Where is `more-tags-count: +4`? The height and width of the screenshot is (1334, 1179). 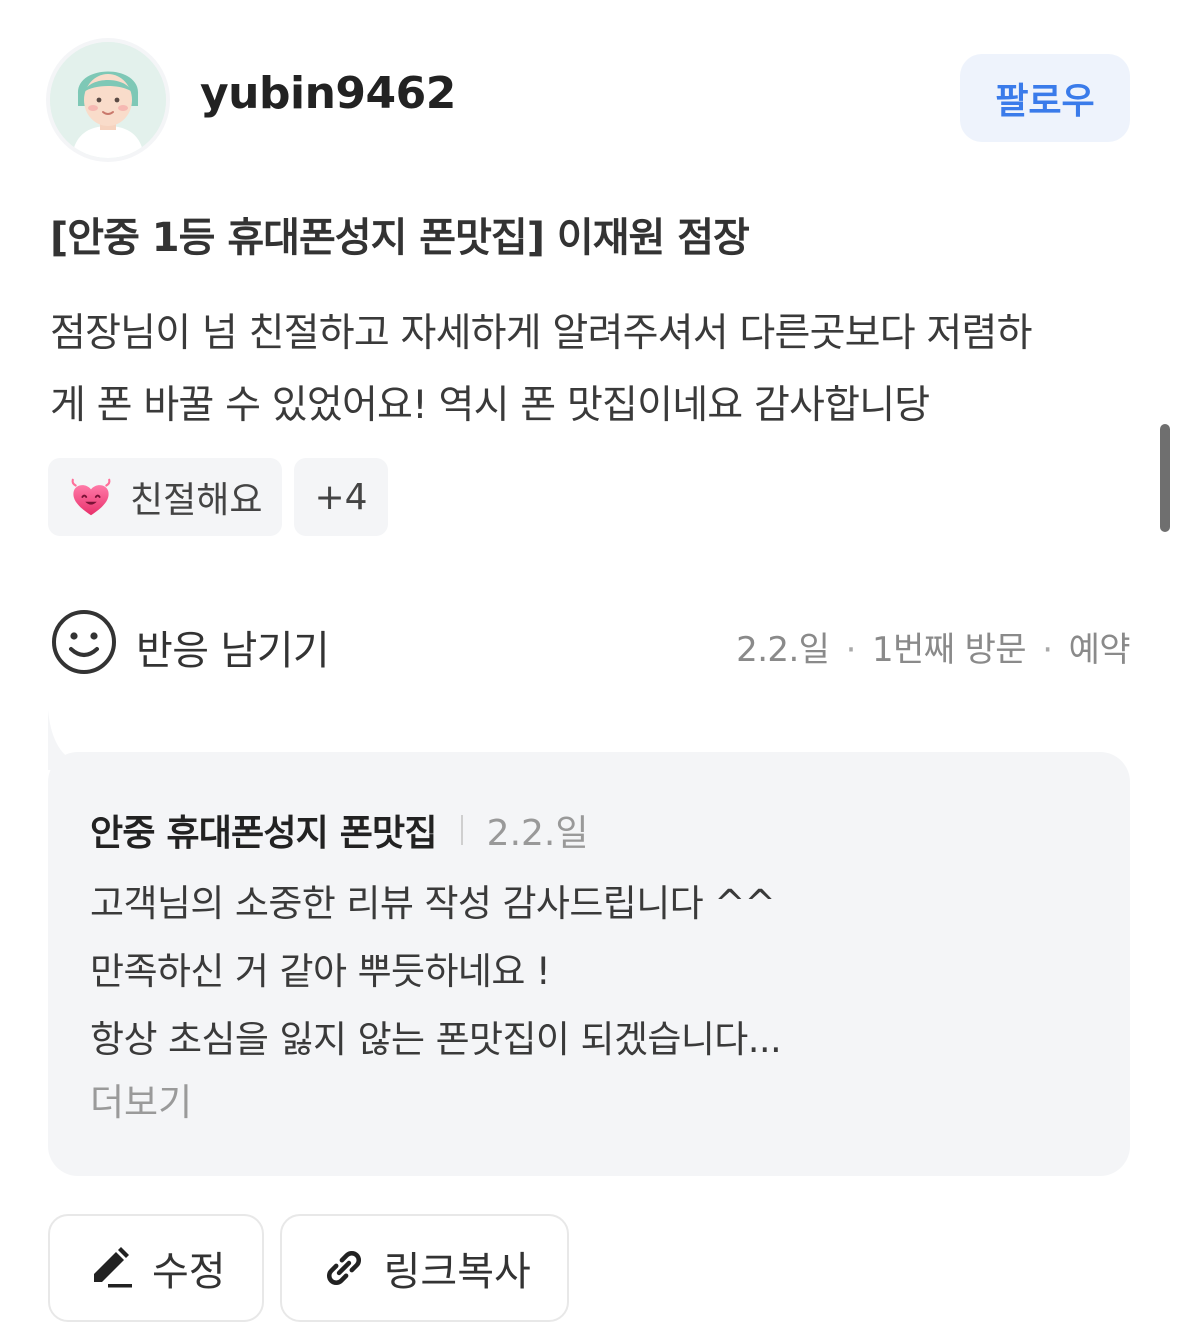 more-tags-count: +4 is located at coordinates (341, 497).